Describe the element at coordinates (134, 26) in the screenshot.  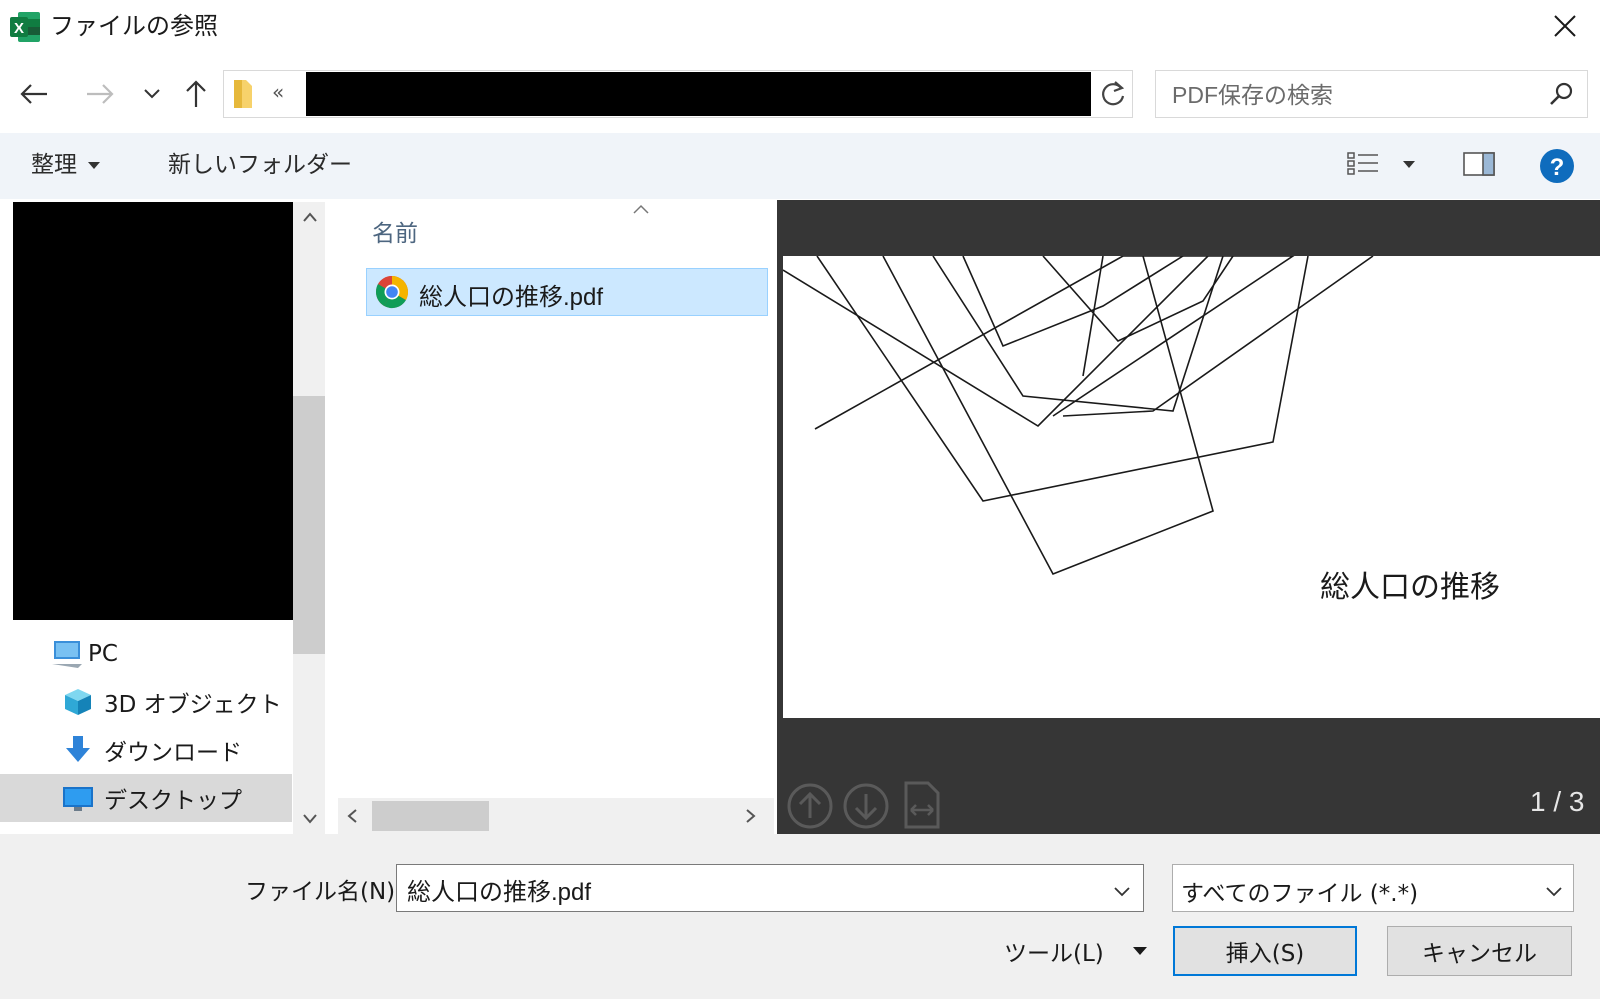
I see `window-title: ファイルの参照` at that location.